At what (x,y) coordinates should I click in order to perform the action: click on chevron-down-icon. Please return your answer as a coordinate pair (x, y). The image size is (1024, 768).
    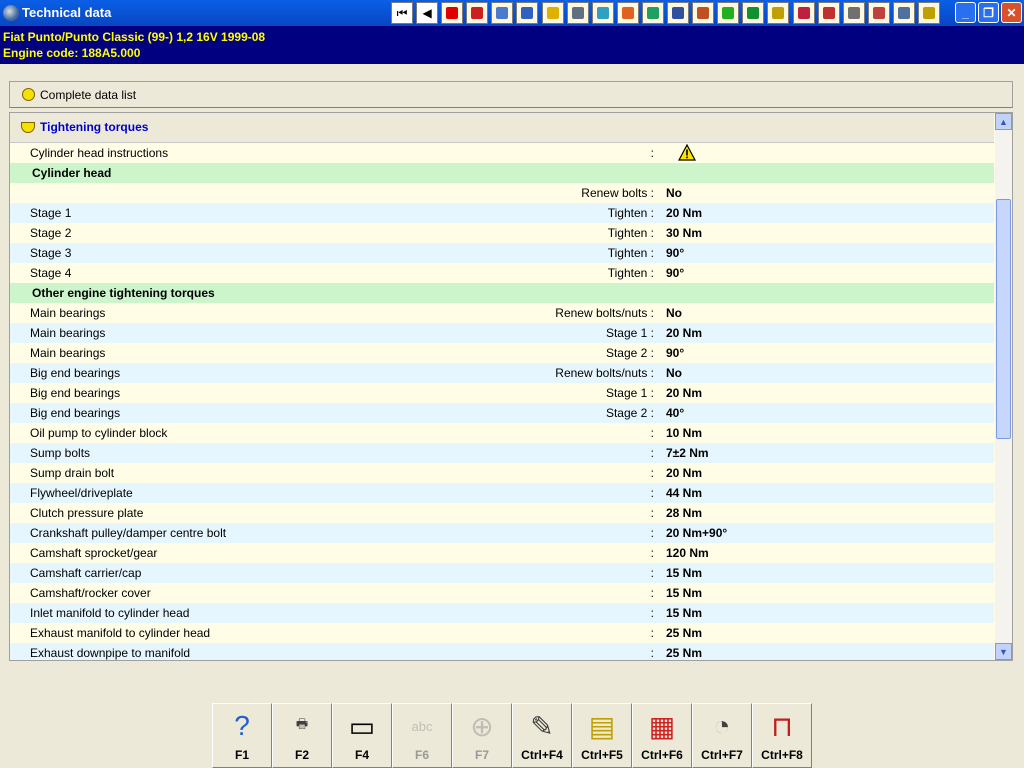
    Looking at the image, I should click on (28, 127).